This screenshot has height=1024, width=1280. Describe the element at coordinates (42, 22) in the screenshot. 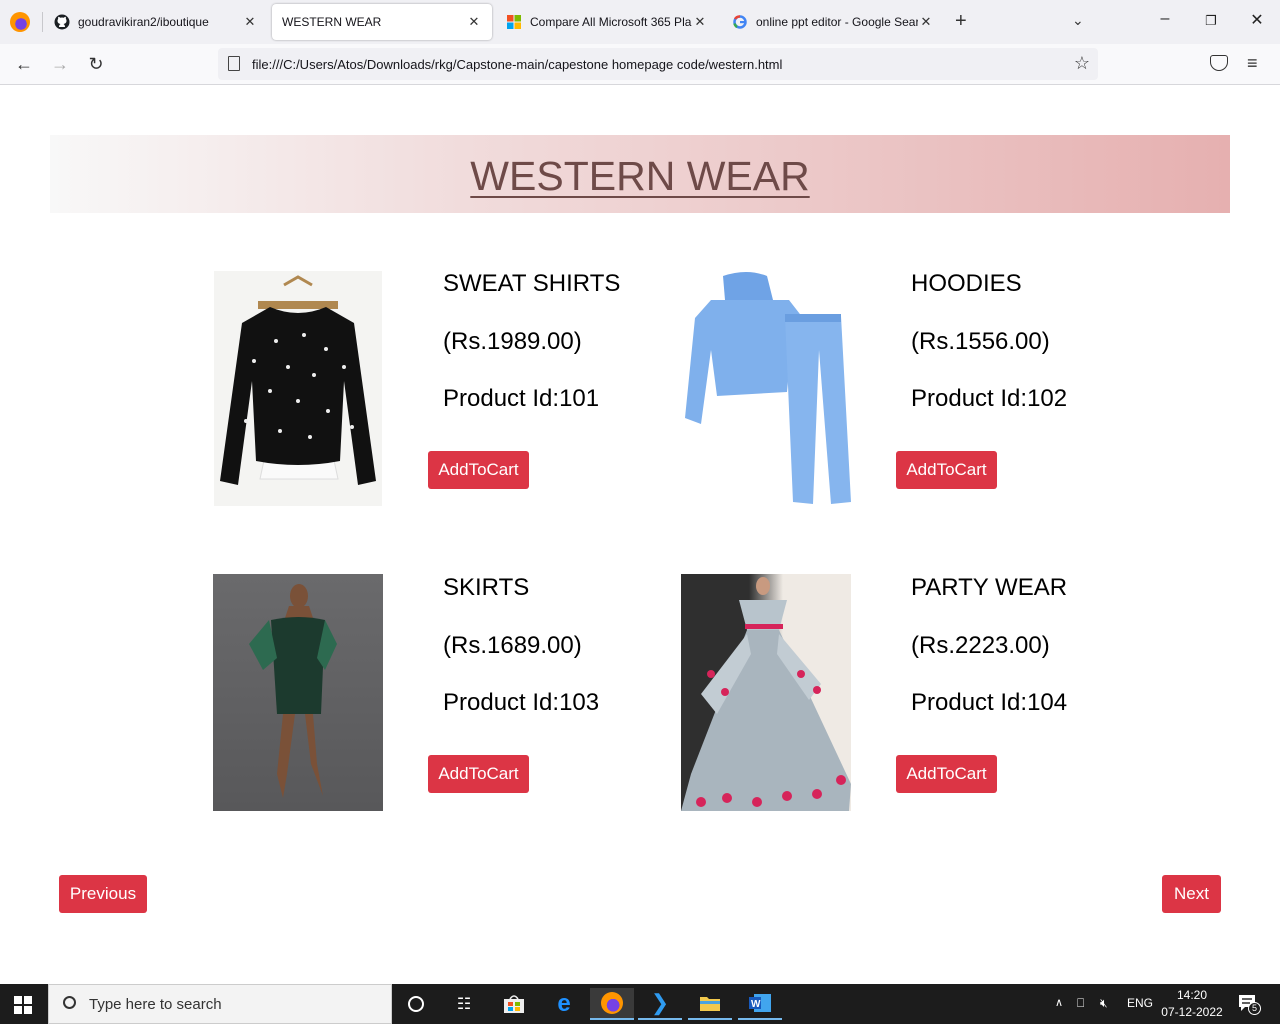

I see `tab-separator` at that location.